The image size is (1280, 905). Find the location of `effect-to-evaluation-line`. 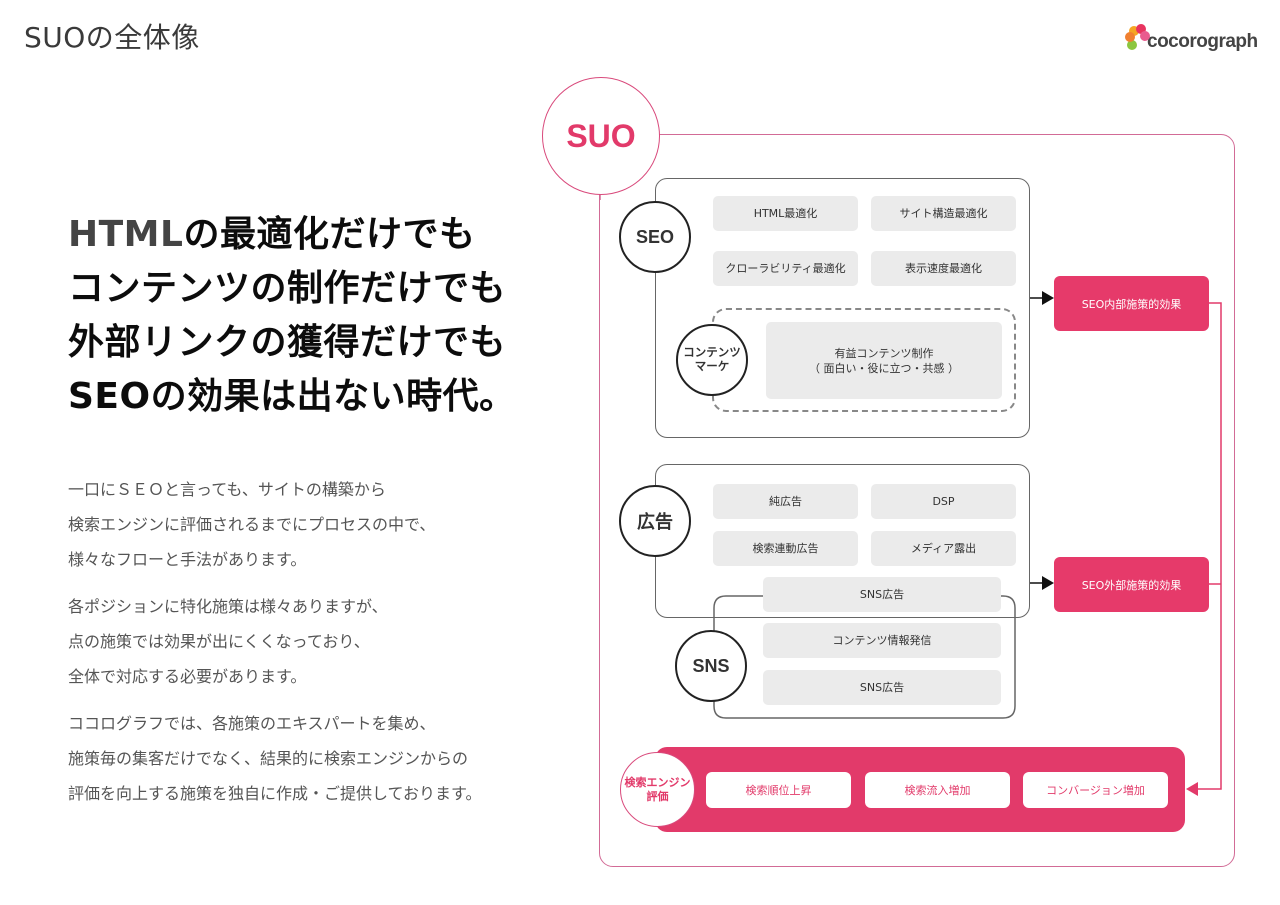

effect-to-evaluation-line is located at coordinates (1209, 546).